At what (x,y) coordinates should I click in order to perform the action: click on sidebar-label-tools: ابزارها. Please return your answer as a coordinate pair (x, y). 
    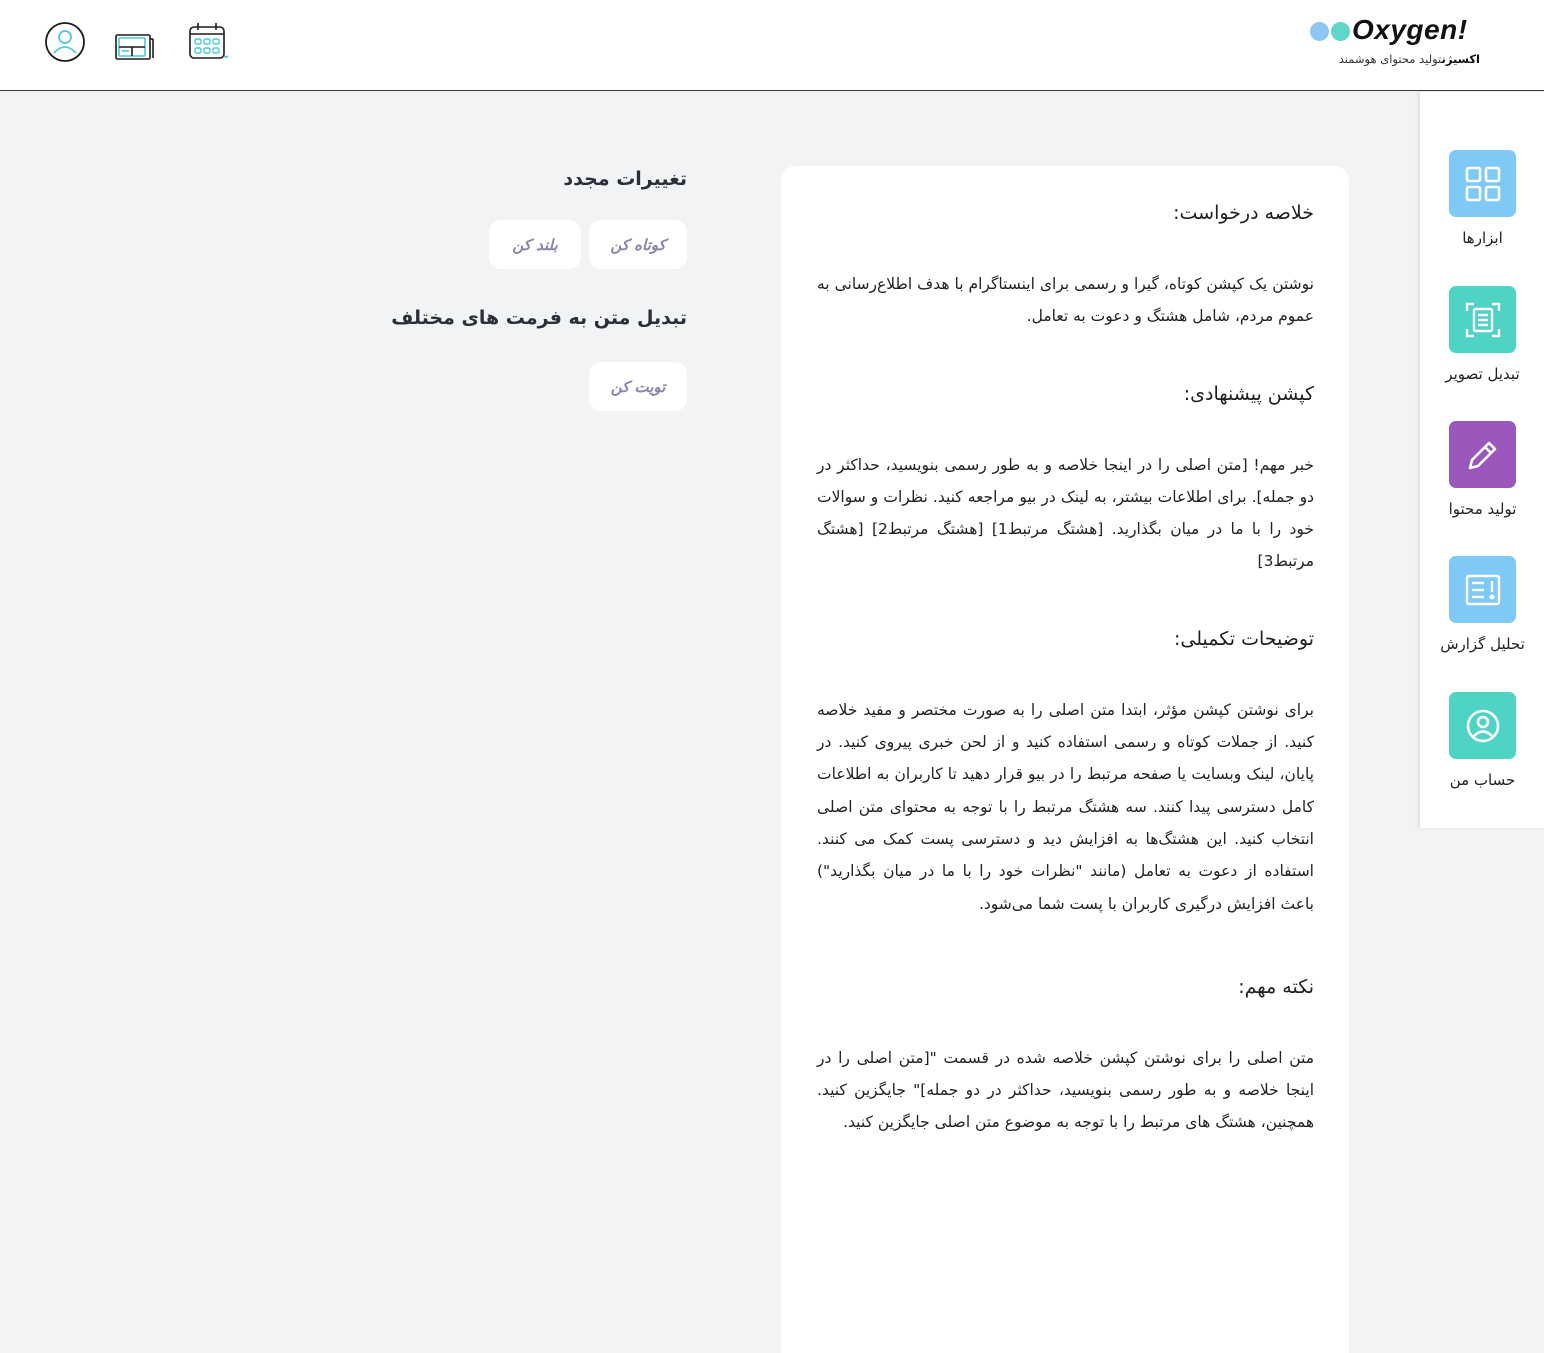
    Looking at the image, I should click on (1482, 238).